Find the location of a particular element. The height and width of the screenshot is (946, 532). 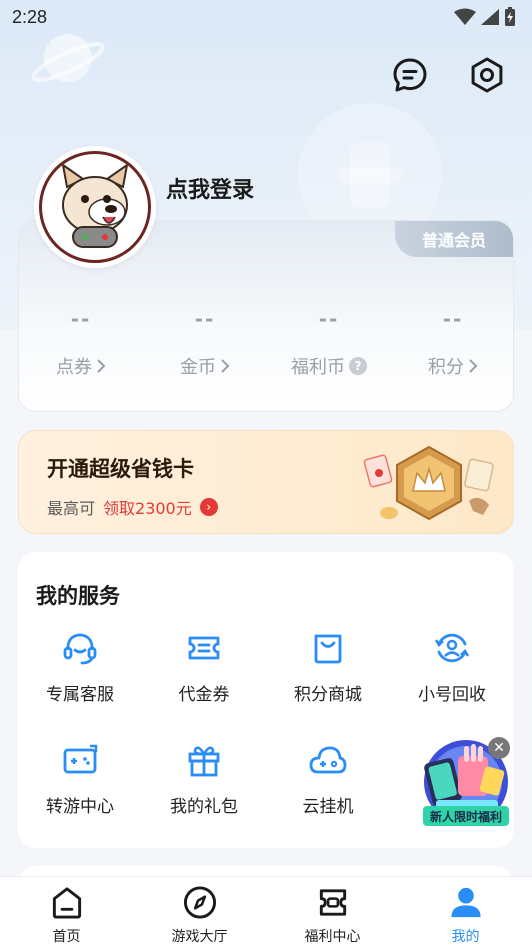

gift-icon is located at coordinates (204, 761).